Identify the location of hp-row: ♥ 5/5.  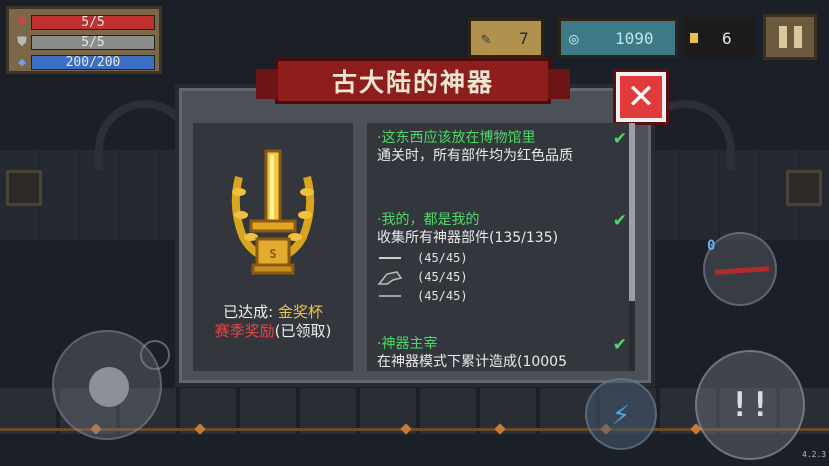
(84, 22).